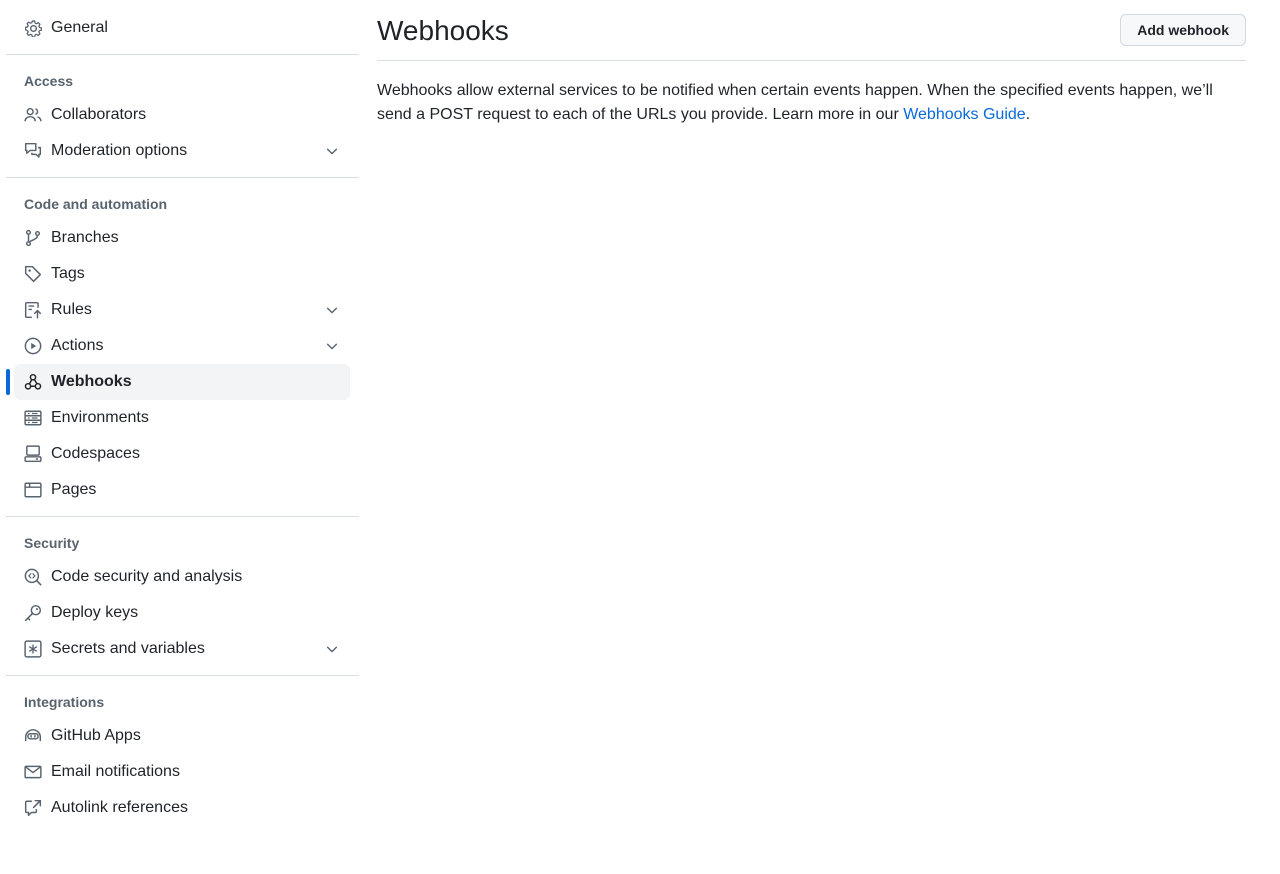 This screenshot has height=874, width=1280. Describe the element at coordinates (95, 453) in the screenshot. I see `sidebar-item-label: Codespaces` at that location.